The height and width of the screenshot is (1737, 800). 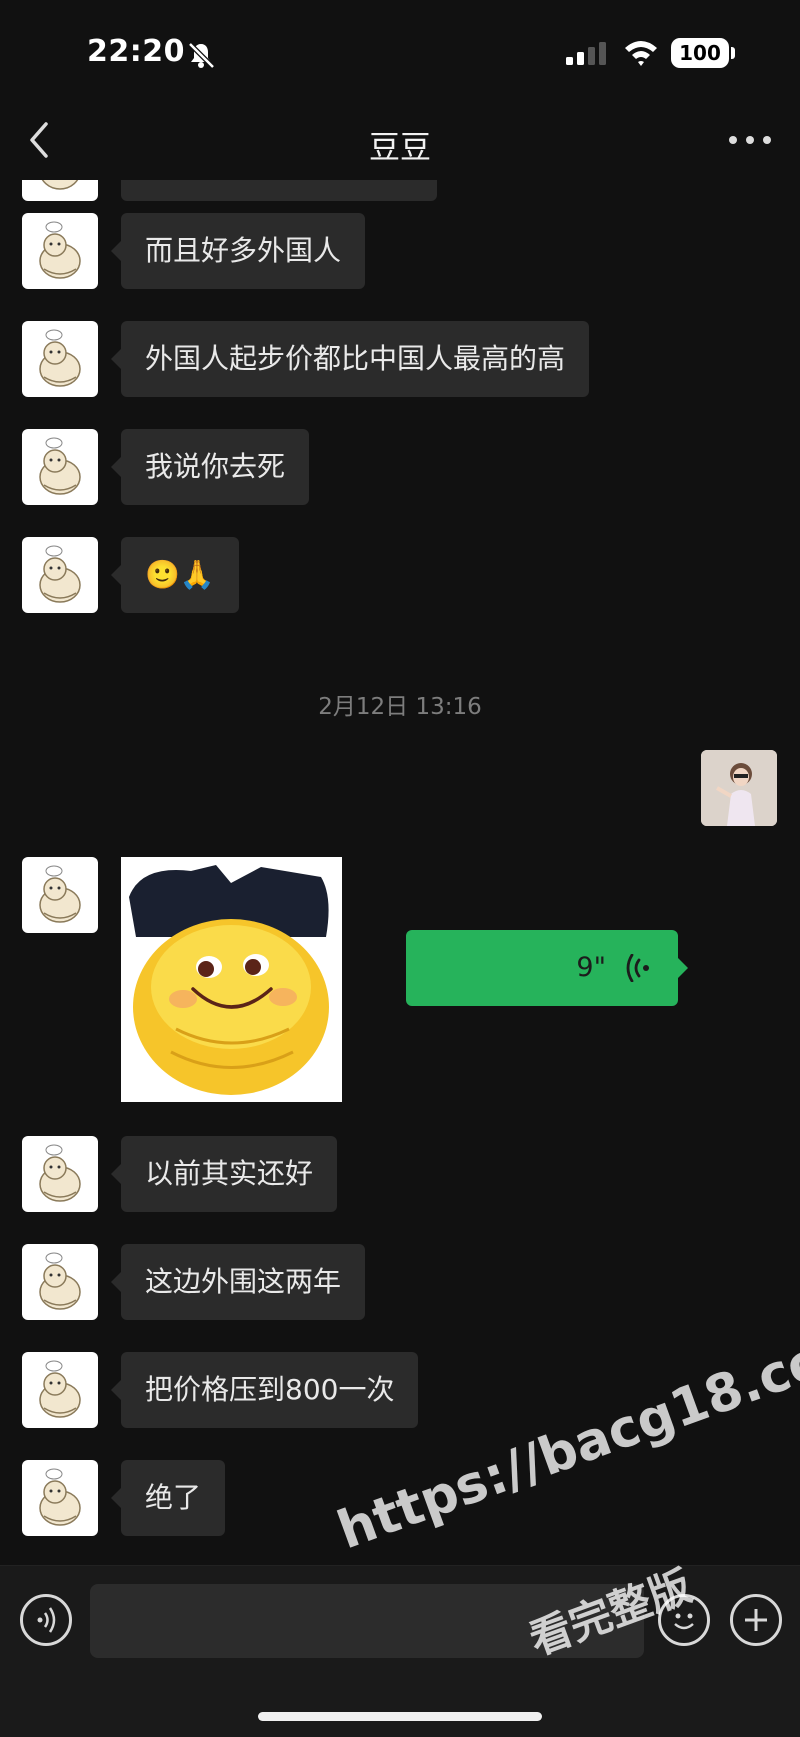 What do you see at coordinates (700, 53) in the screenshot?
I see `battery-indicator: 100` at bounding box center [700, 53].